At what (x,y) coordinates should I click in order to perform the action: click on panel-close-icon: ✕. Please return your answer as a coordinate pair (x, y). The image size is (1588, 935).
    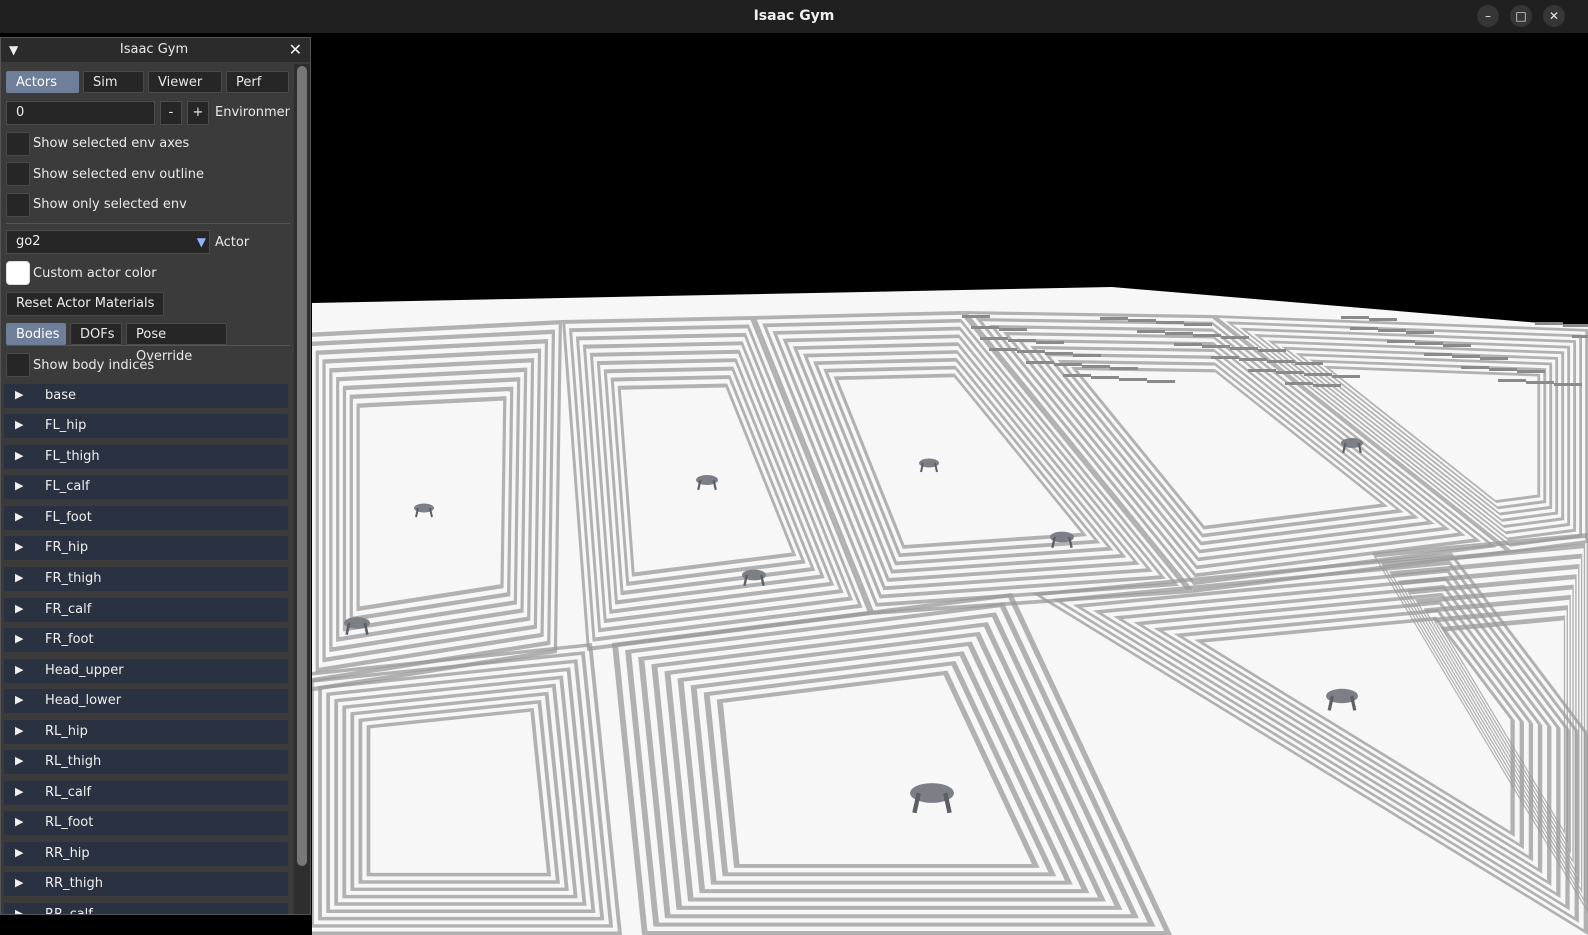
    Looking at the image, I should click on (295, 49).